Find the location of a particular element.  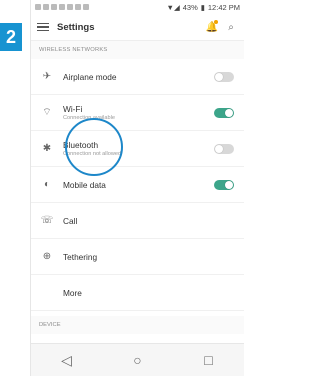

setting-subtitle: Connection available is located at coordinates (89, 118).